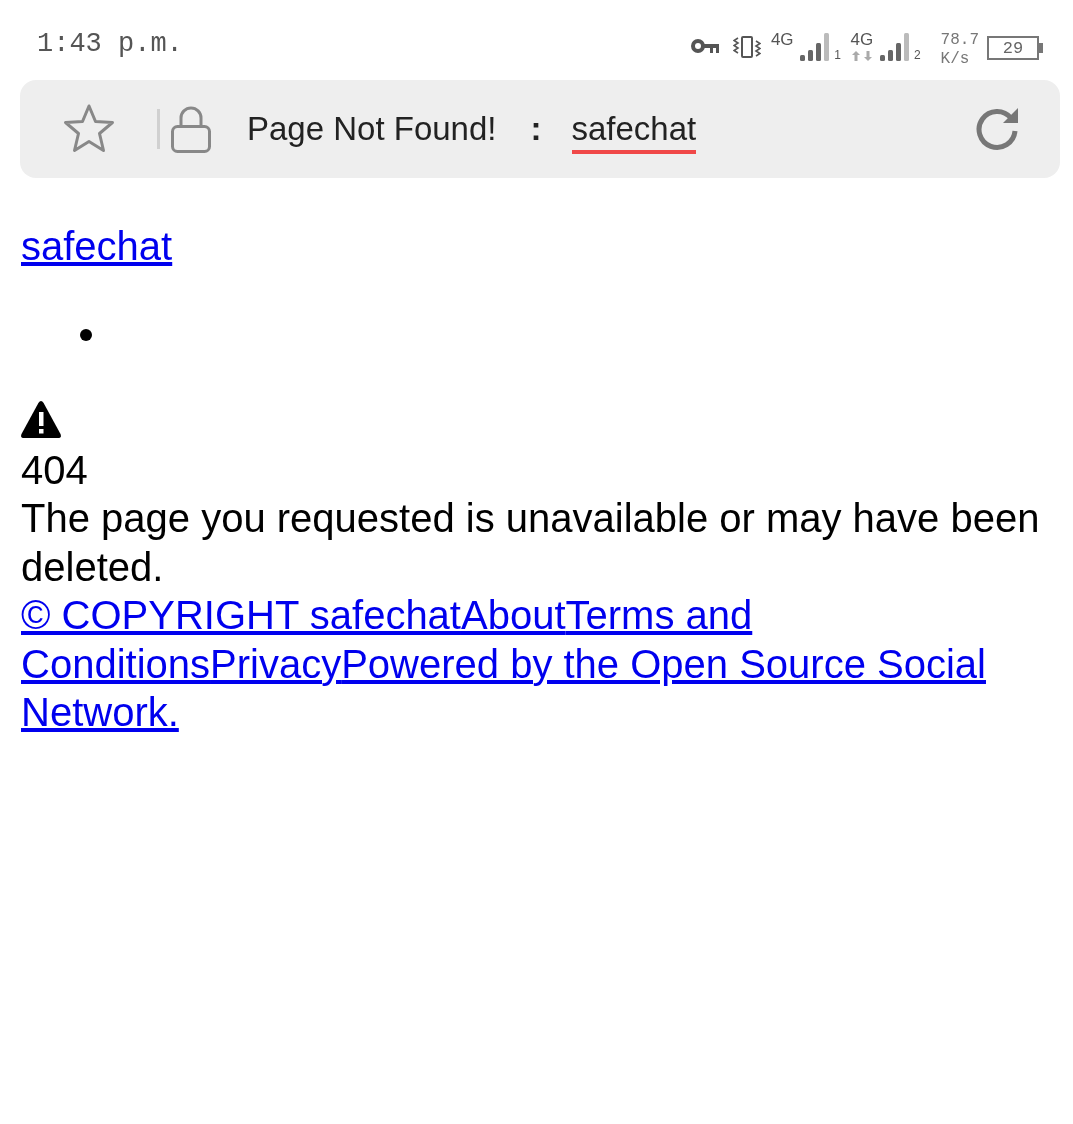 The height and width of the screenshot is (1124, 1073). Describe the element at coordinates (837, 55) in the screenshot. I see `sim-slot-number: 1` at that location.